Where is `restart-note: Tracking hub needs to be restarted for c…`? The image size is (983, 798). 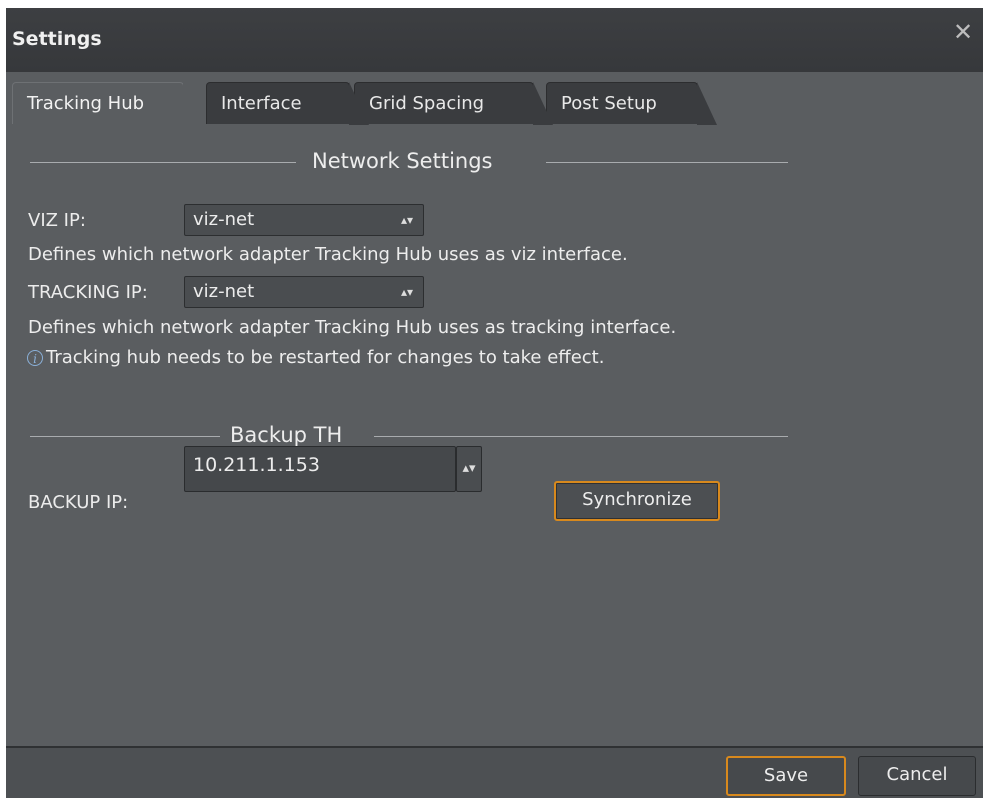 restart-note: Tracking hub needs to be restarted for c… is located at coordinates (325, 357).